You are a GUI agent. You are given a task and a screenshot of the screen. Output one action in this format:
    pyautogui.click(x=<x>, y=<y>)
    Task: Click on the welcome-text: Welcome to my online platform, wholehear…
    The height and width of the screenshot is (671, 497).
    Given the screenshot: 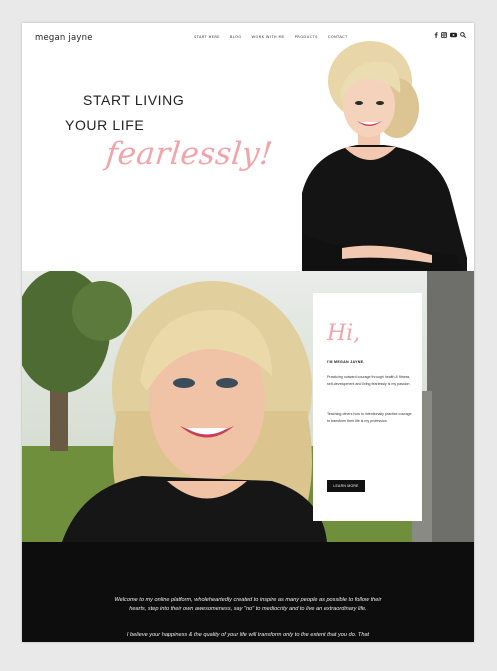 What is the action you would take?
    pyautogui.click(x=248, y=604)
    